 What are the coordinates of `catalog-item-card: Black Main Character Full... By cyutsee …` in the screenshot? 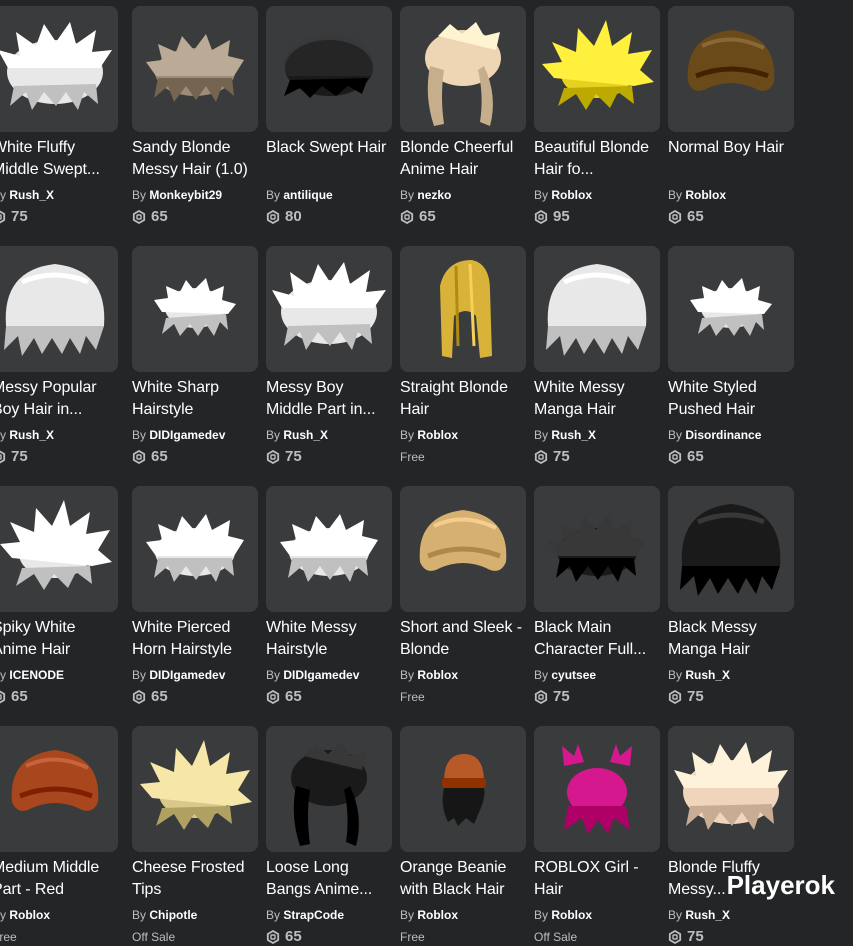 It's located at (597, 596).